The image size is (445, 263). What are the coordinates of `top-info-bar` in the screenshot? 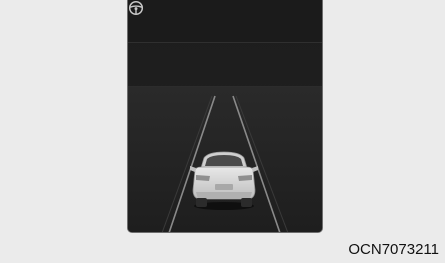 It's located at (225, 21).